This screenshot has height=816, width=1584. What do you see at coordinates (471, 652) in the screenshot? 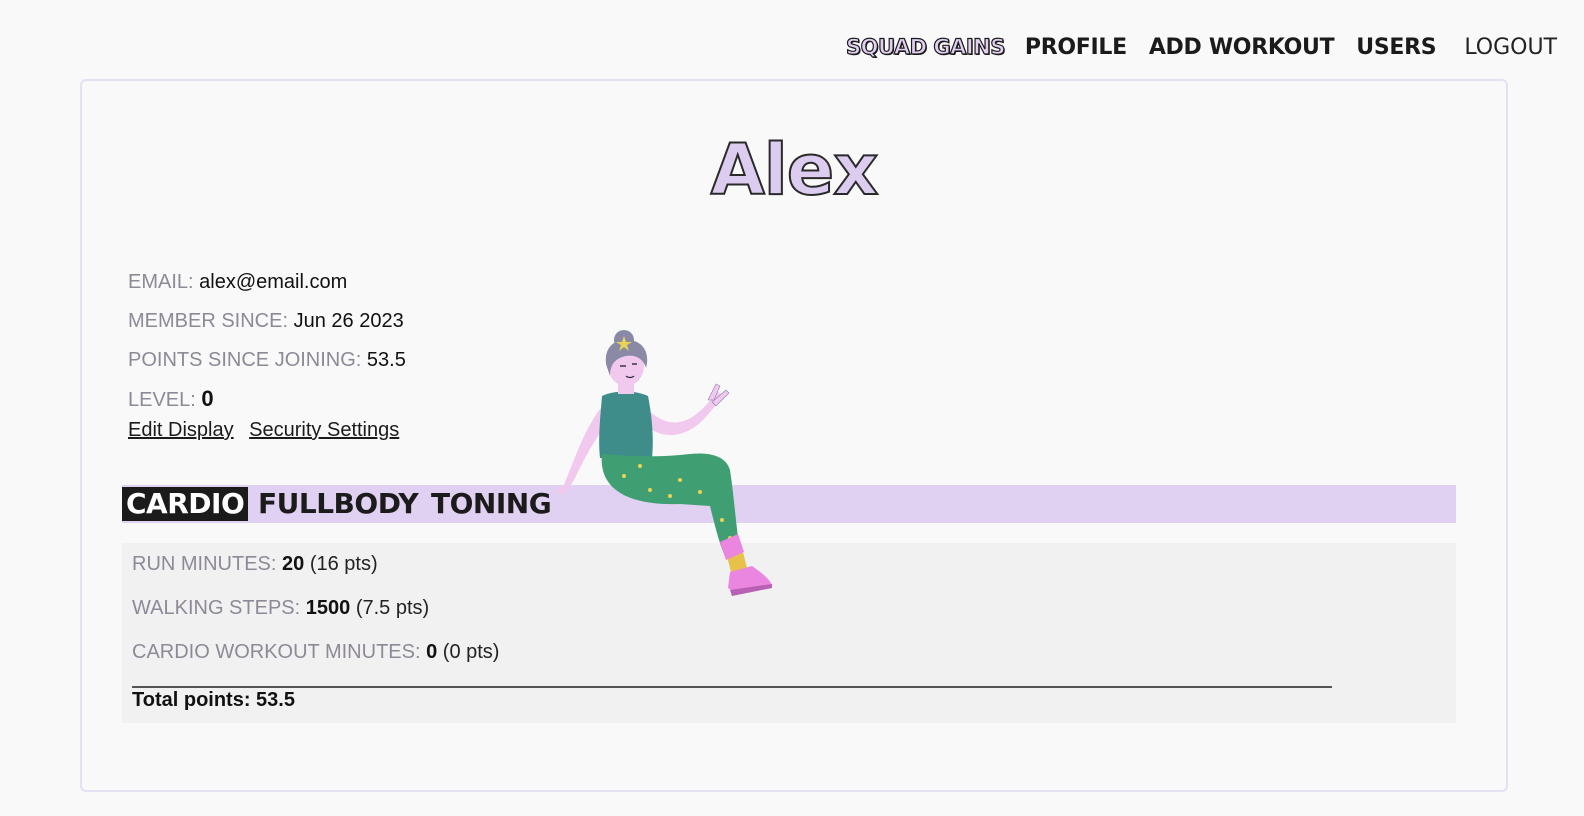
I see `stat-points: (0 pts)` at bounding box center [471, 652].